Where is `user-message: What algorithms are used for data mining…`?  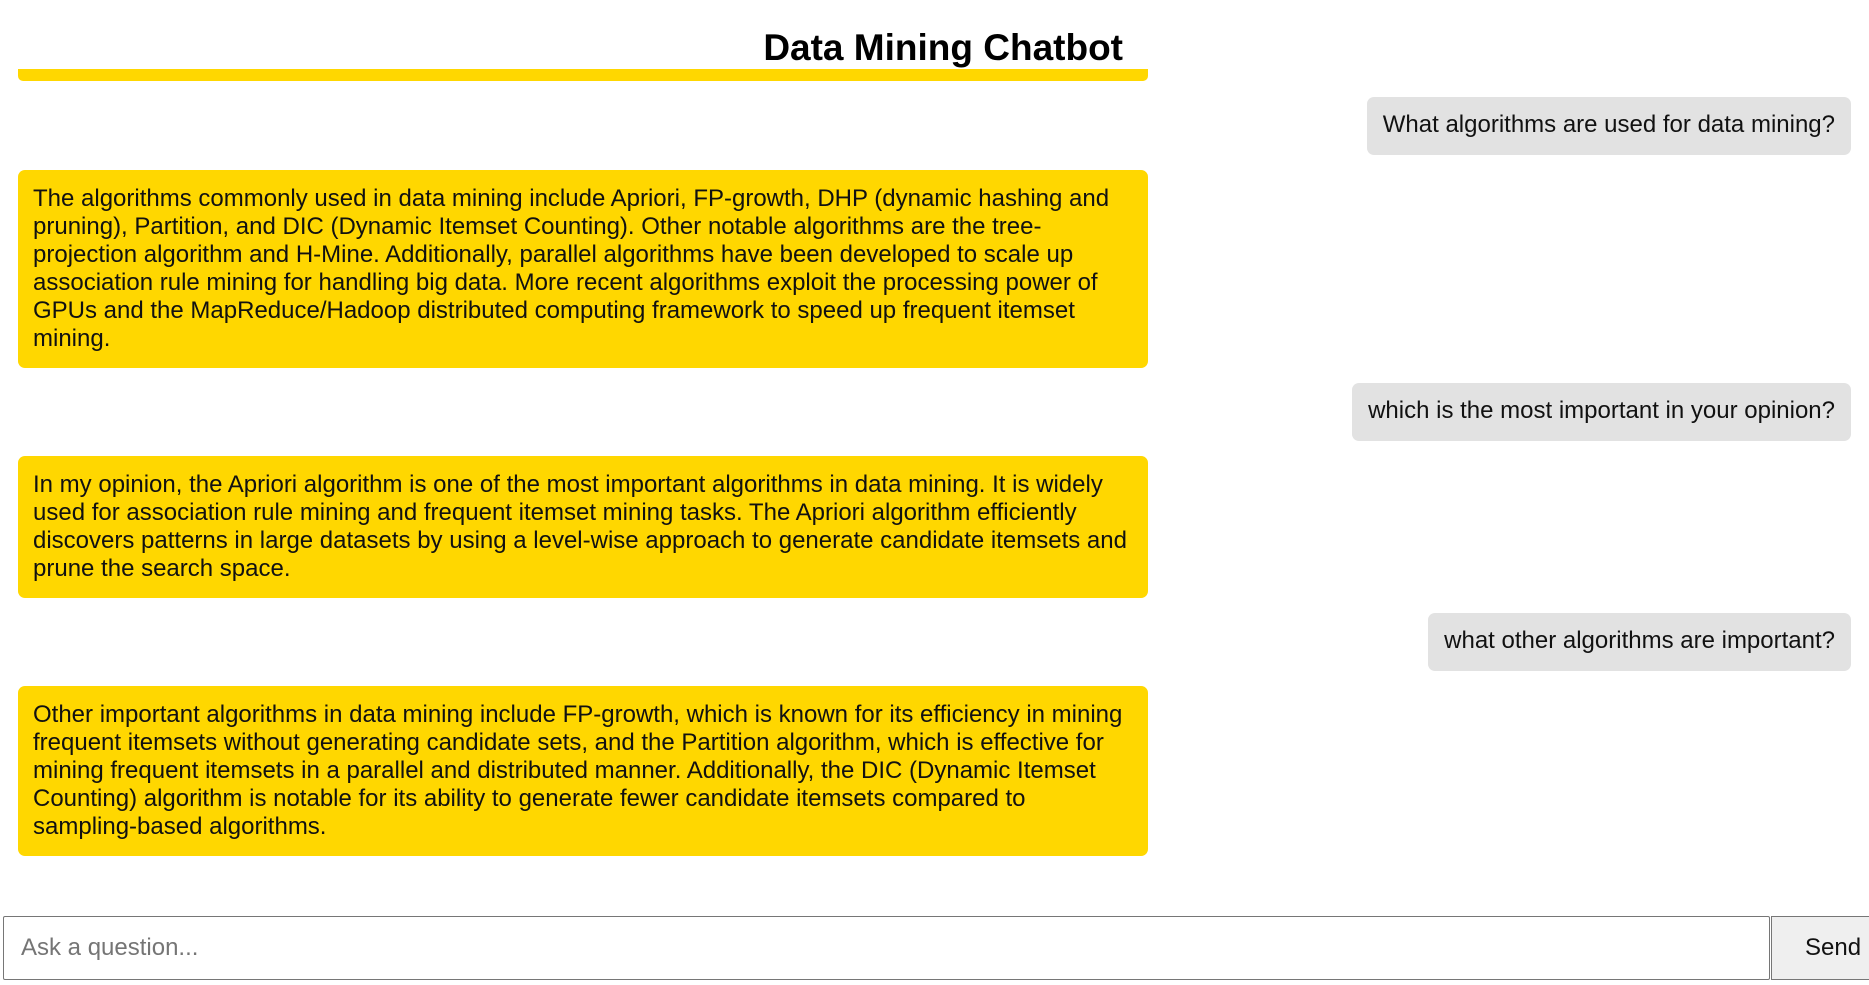
user-message: What algorithms are used for data mining… is located at coordinates (1608, 126).